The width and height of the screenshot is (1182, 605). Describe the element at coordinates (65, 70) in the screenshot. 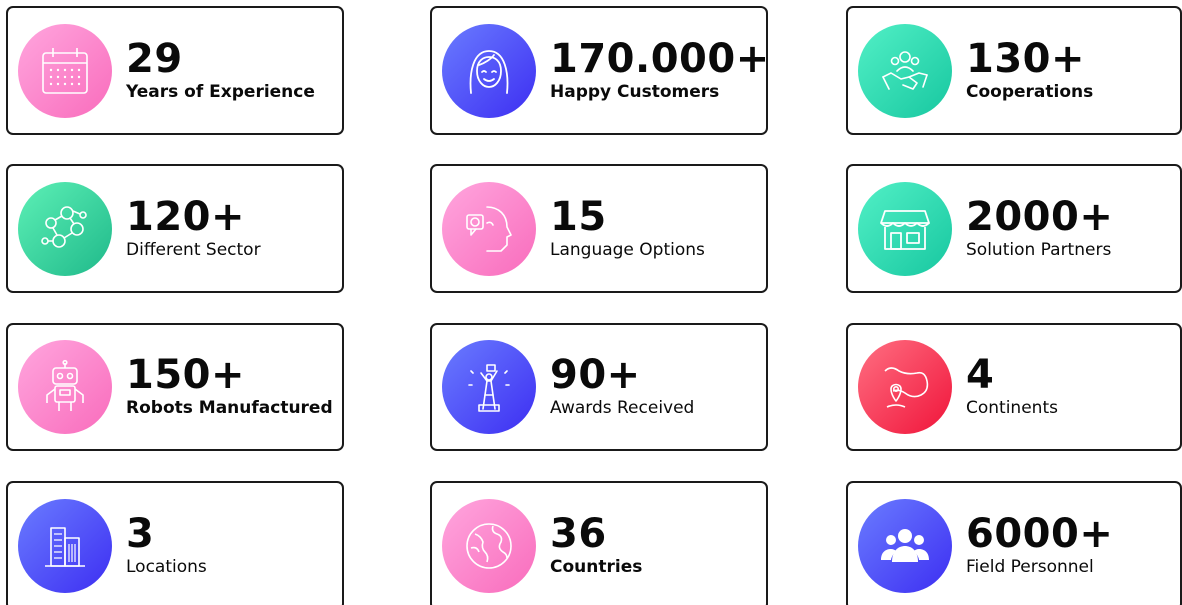

I see `calendar-icon` at that location.